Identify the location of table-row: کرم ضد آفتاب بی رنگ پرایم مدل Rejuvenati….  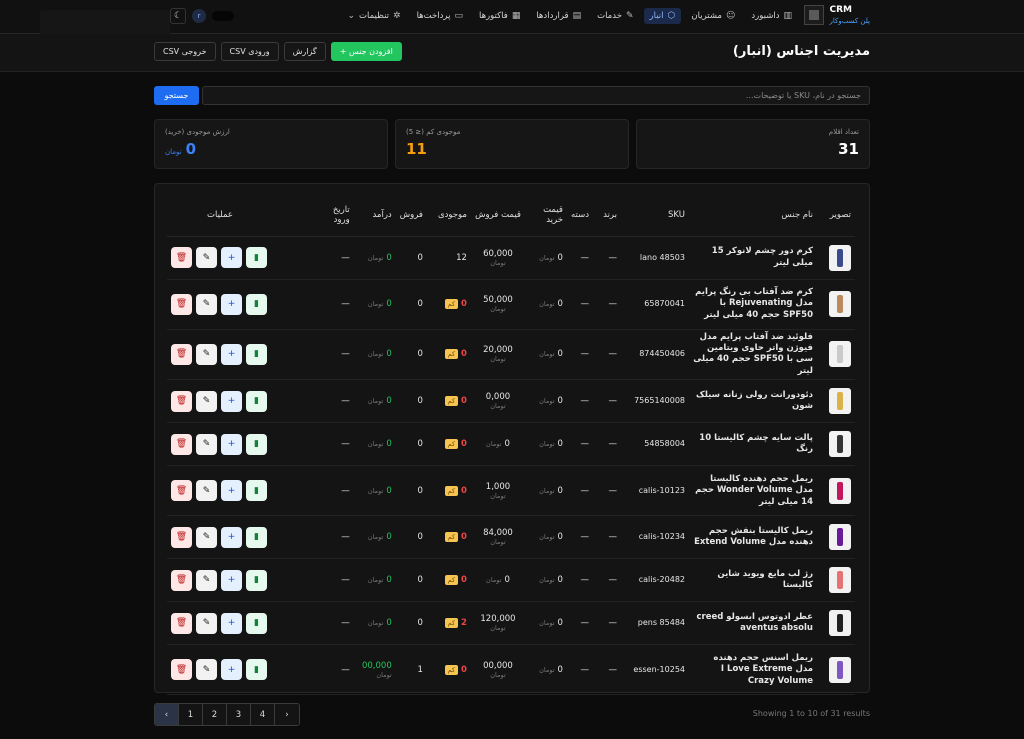
(511, 304).